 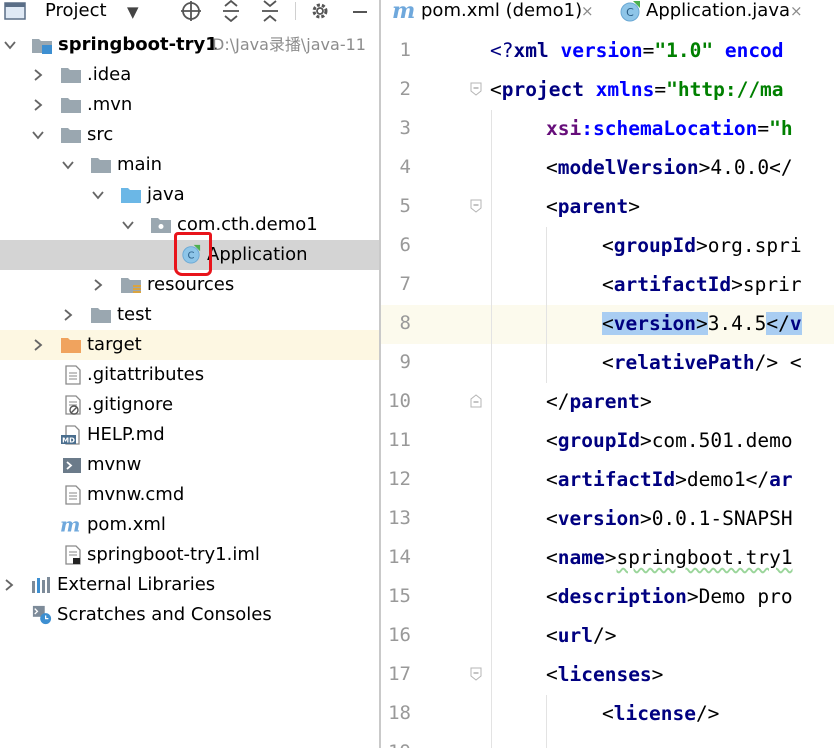 I want to click on tree-item-external-libraries: External Libraries, so click(x=189, y=585).